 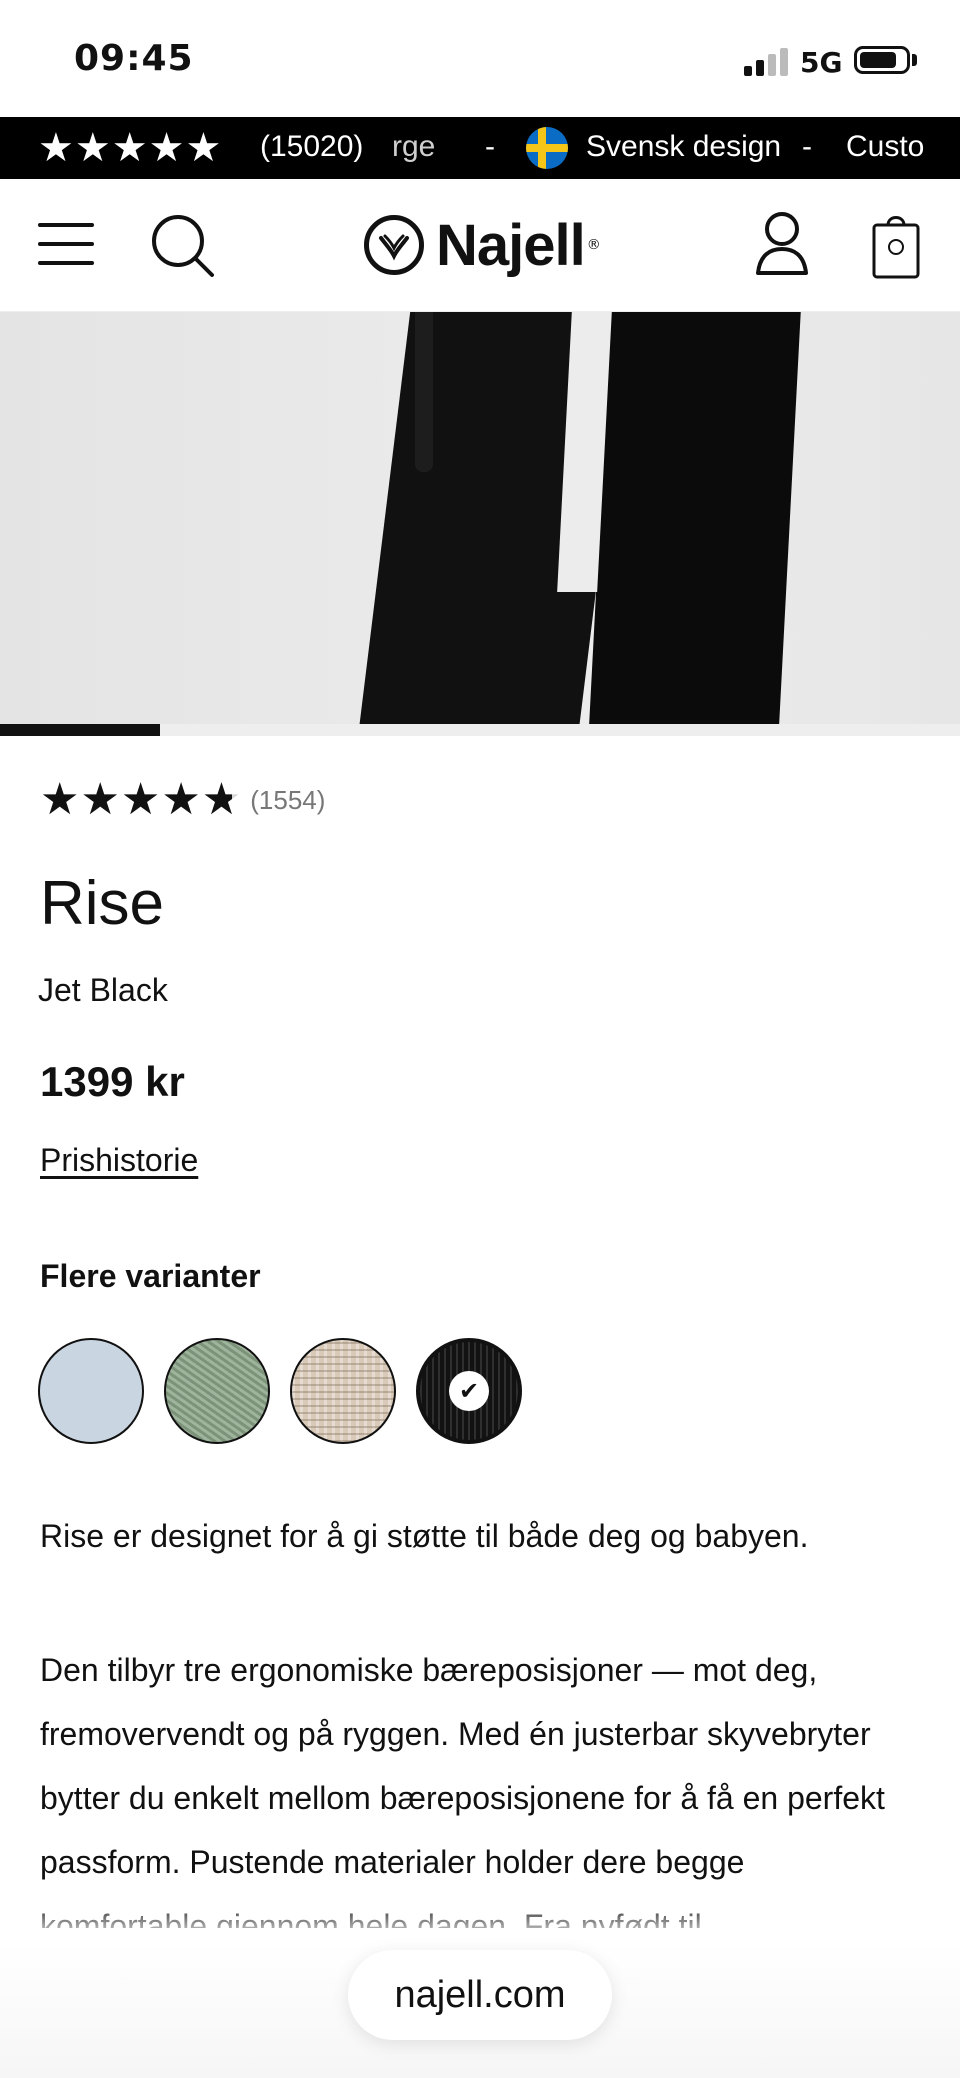 I want to click on trouser-hem, so click(x=424, y=392).